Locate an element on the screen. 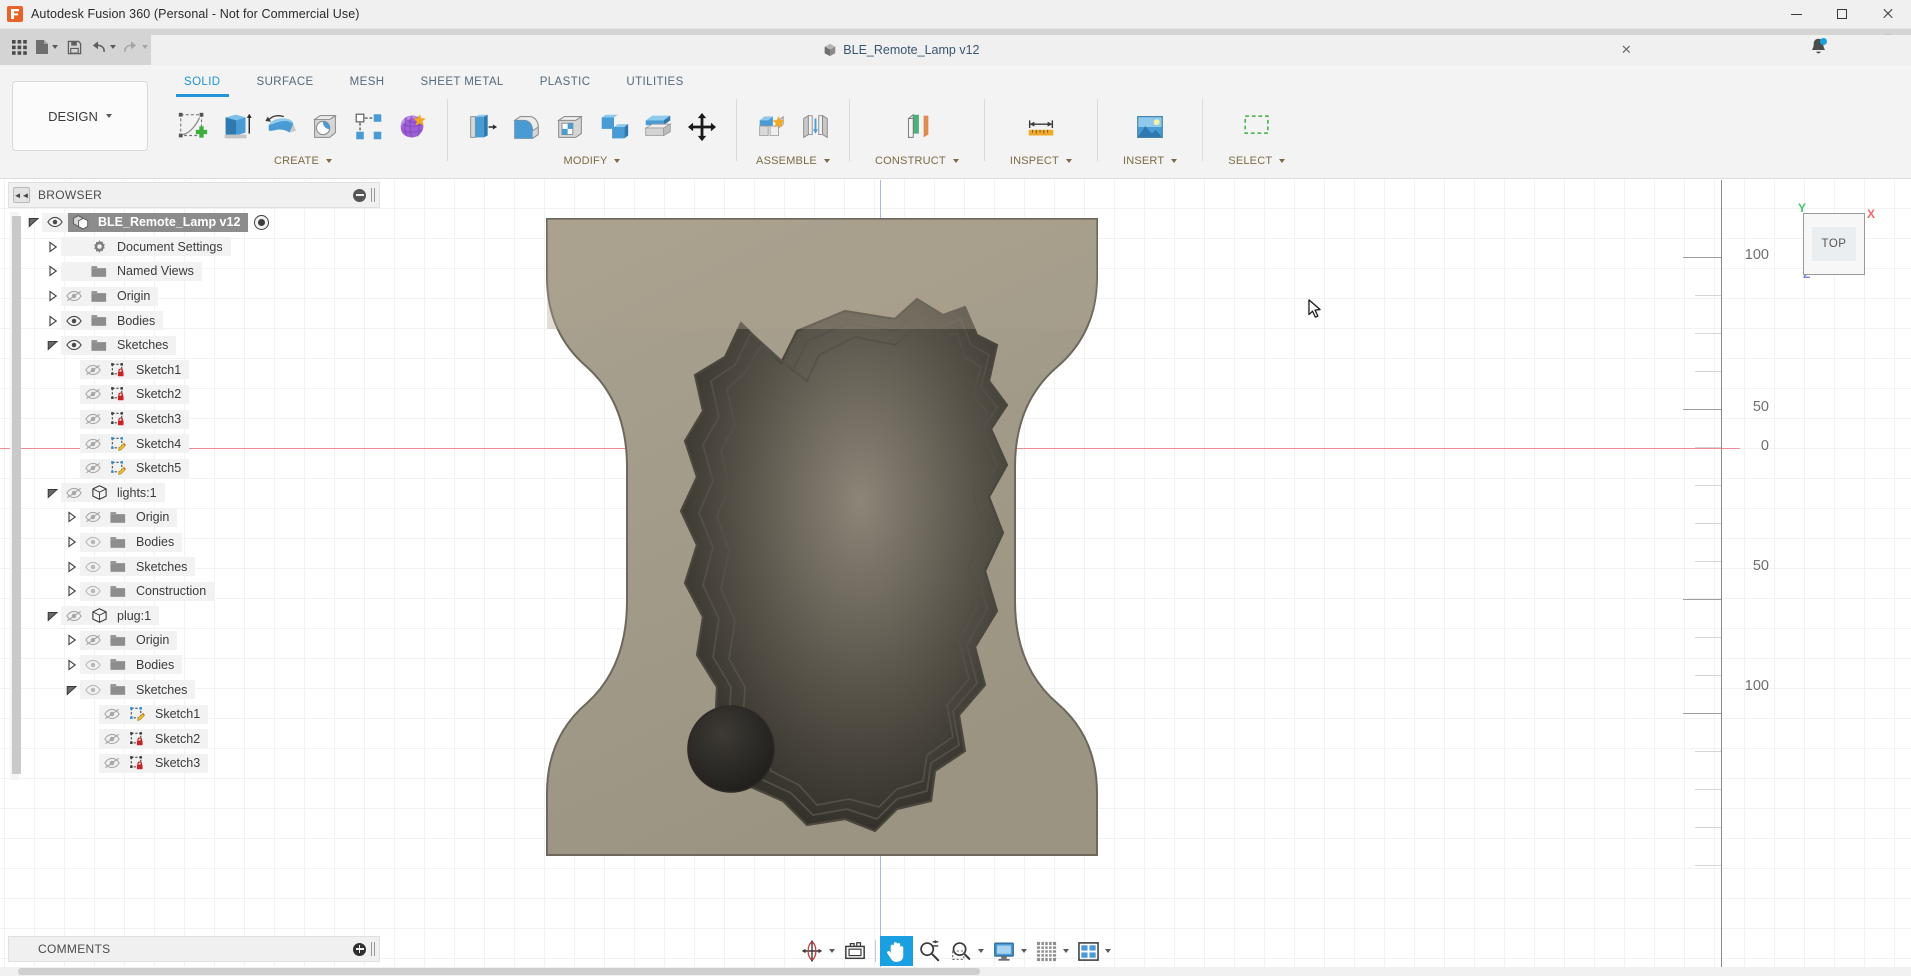 The height and width of the screenshot is (976, 1911). maximize-button is located at coordinates (1842, 14).